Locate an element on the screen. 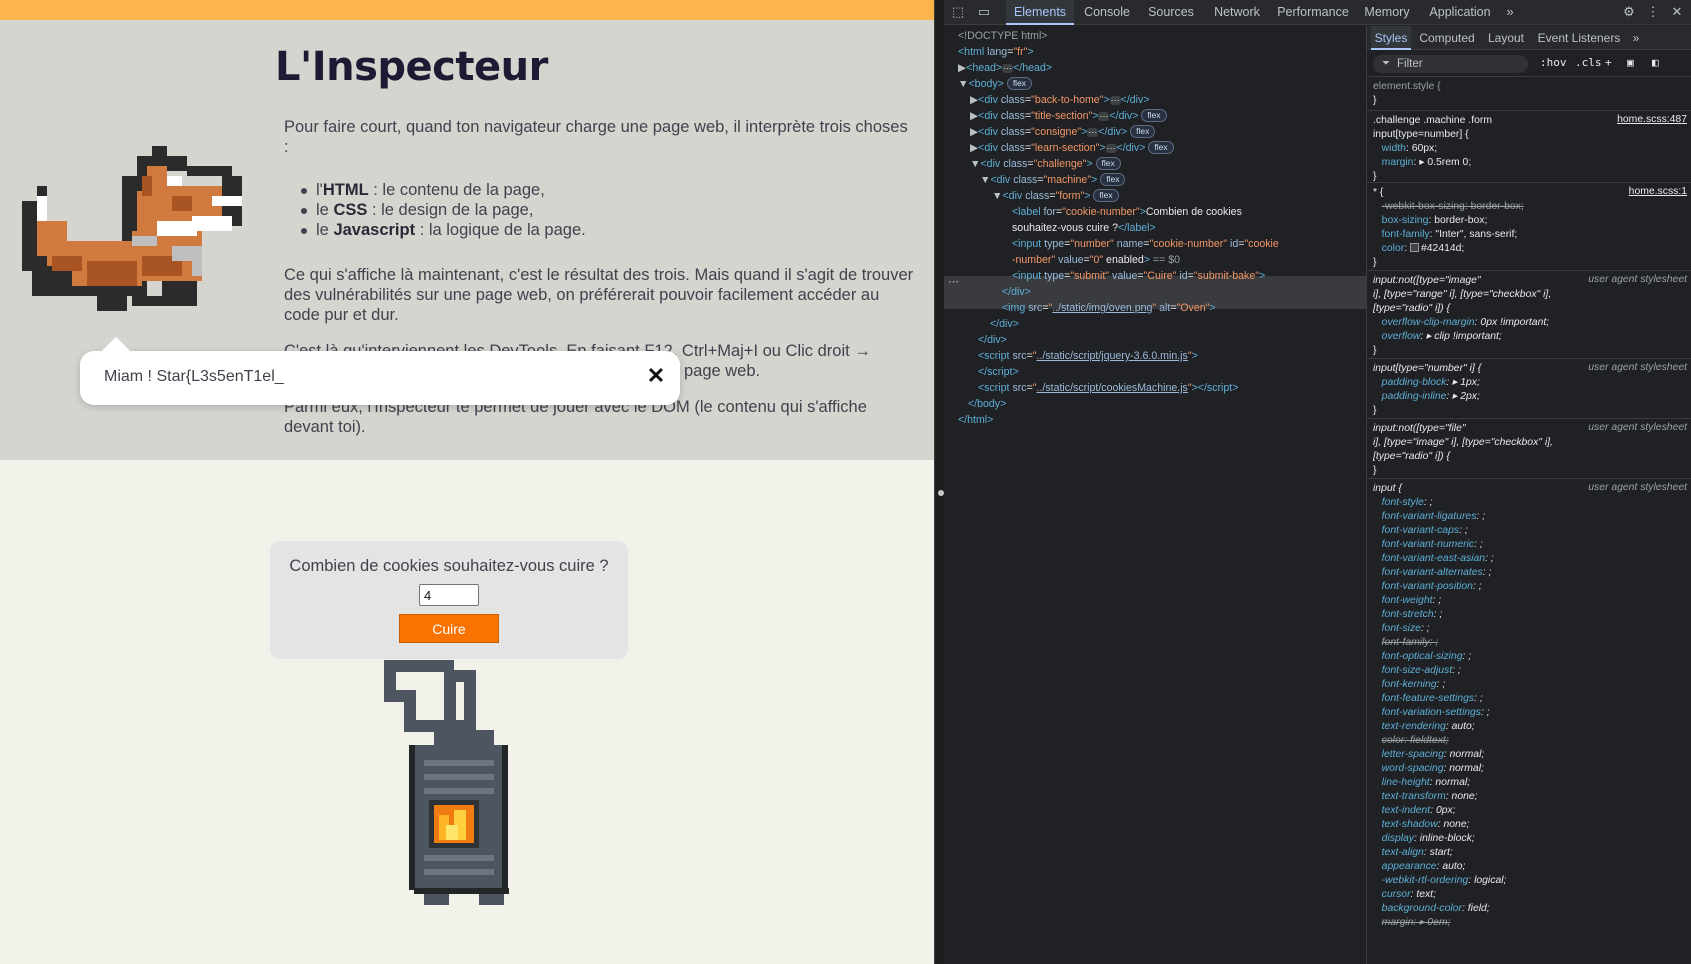  code-line: ▼<div class="form"> flex is located at coordinates (1055, 196).